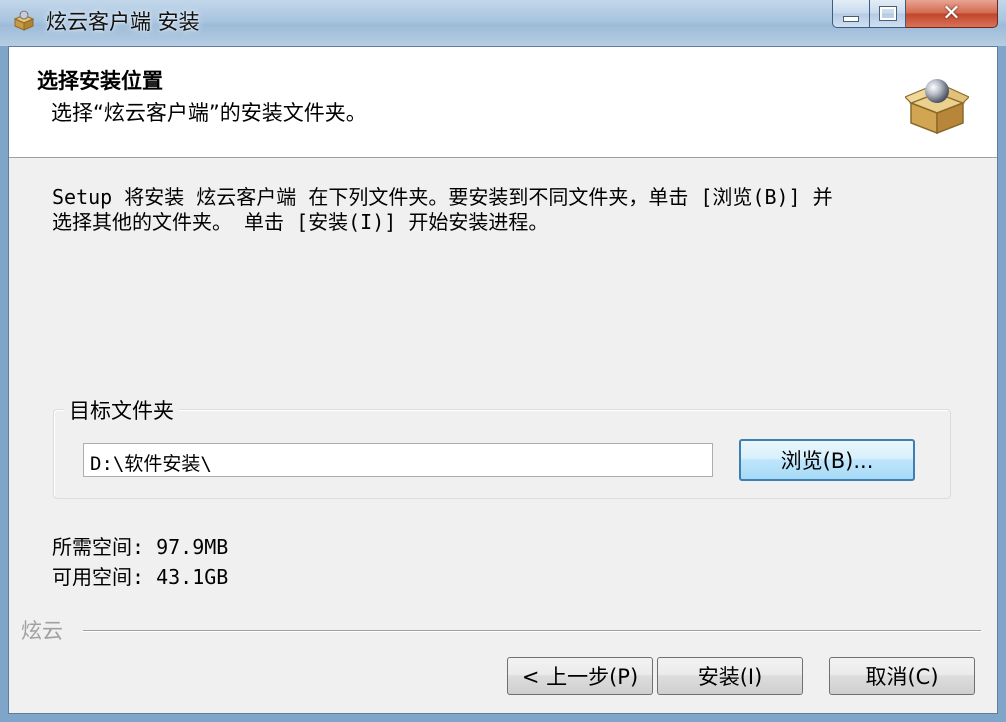 The width and height of the screenshot is (1006, 722). I want to click on close-button: ✕, so click(952, 14).